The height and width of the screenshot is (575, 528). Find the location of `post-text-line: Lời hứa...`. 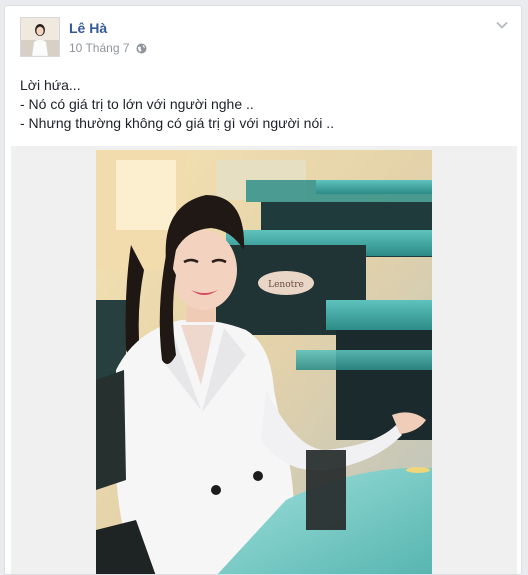

post-text-line: Lời hứa... is located at coordinates (50, 85).